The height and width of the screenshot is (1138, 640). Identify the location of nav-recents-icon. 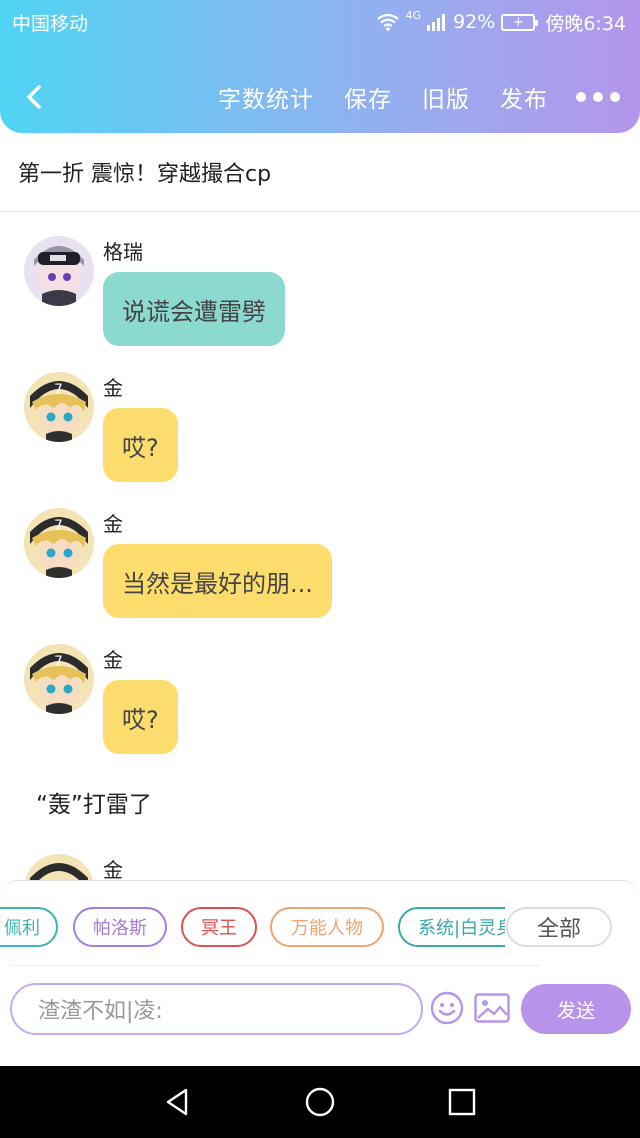
(462, 1102).